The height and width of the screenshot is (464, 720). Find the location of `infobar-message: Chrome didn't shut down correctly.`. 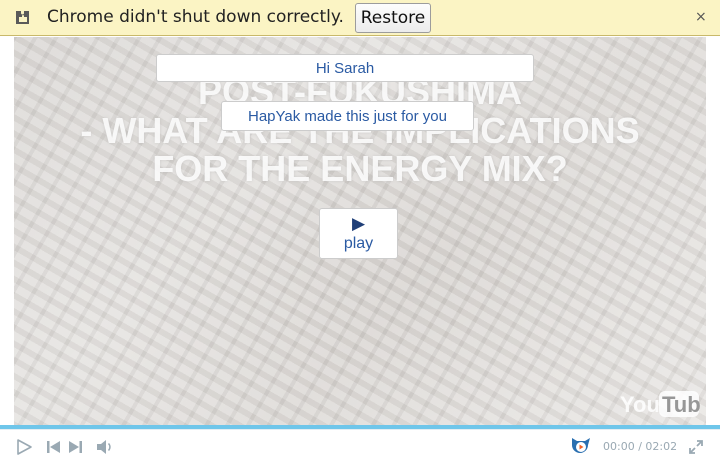

infobar-message: Chrome didn't shut down correctly. is located at coordinates (195, 17).